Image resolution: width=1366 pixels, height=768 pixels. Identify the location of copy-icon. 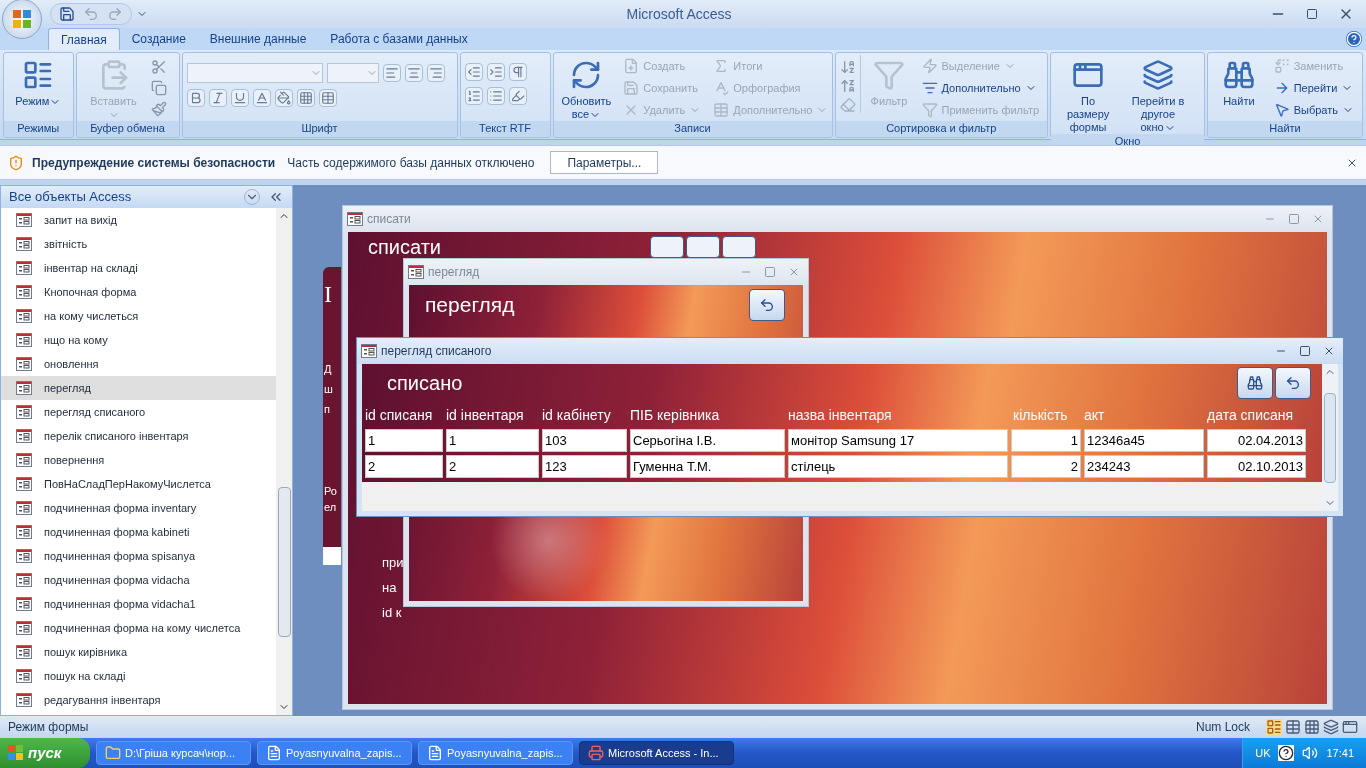
(158, 88).